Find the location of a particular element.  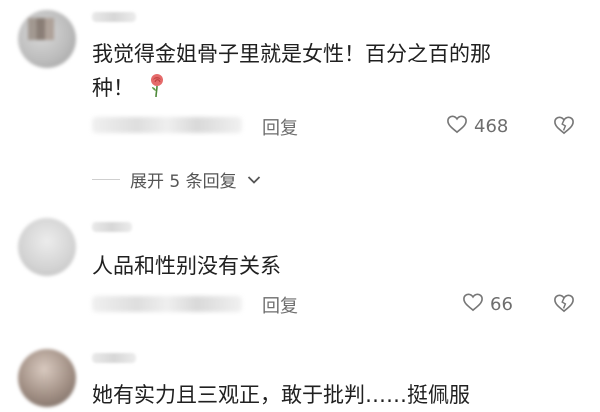

like-button: 468 is located at coordinates (477, 126).